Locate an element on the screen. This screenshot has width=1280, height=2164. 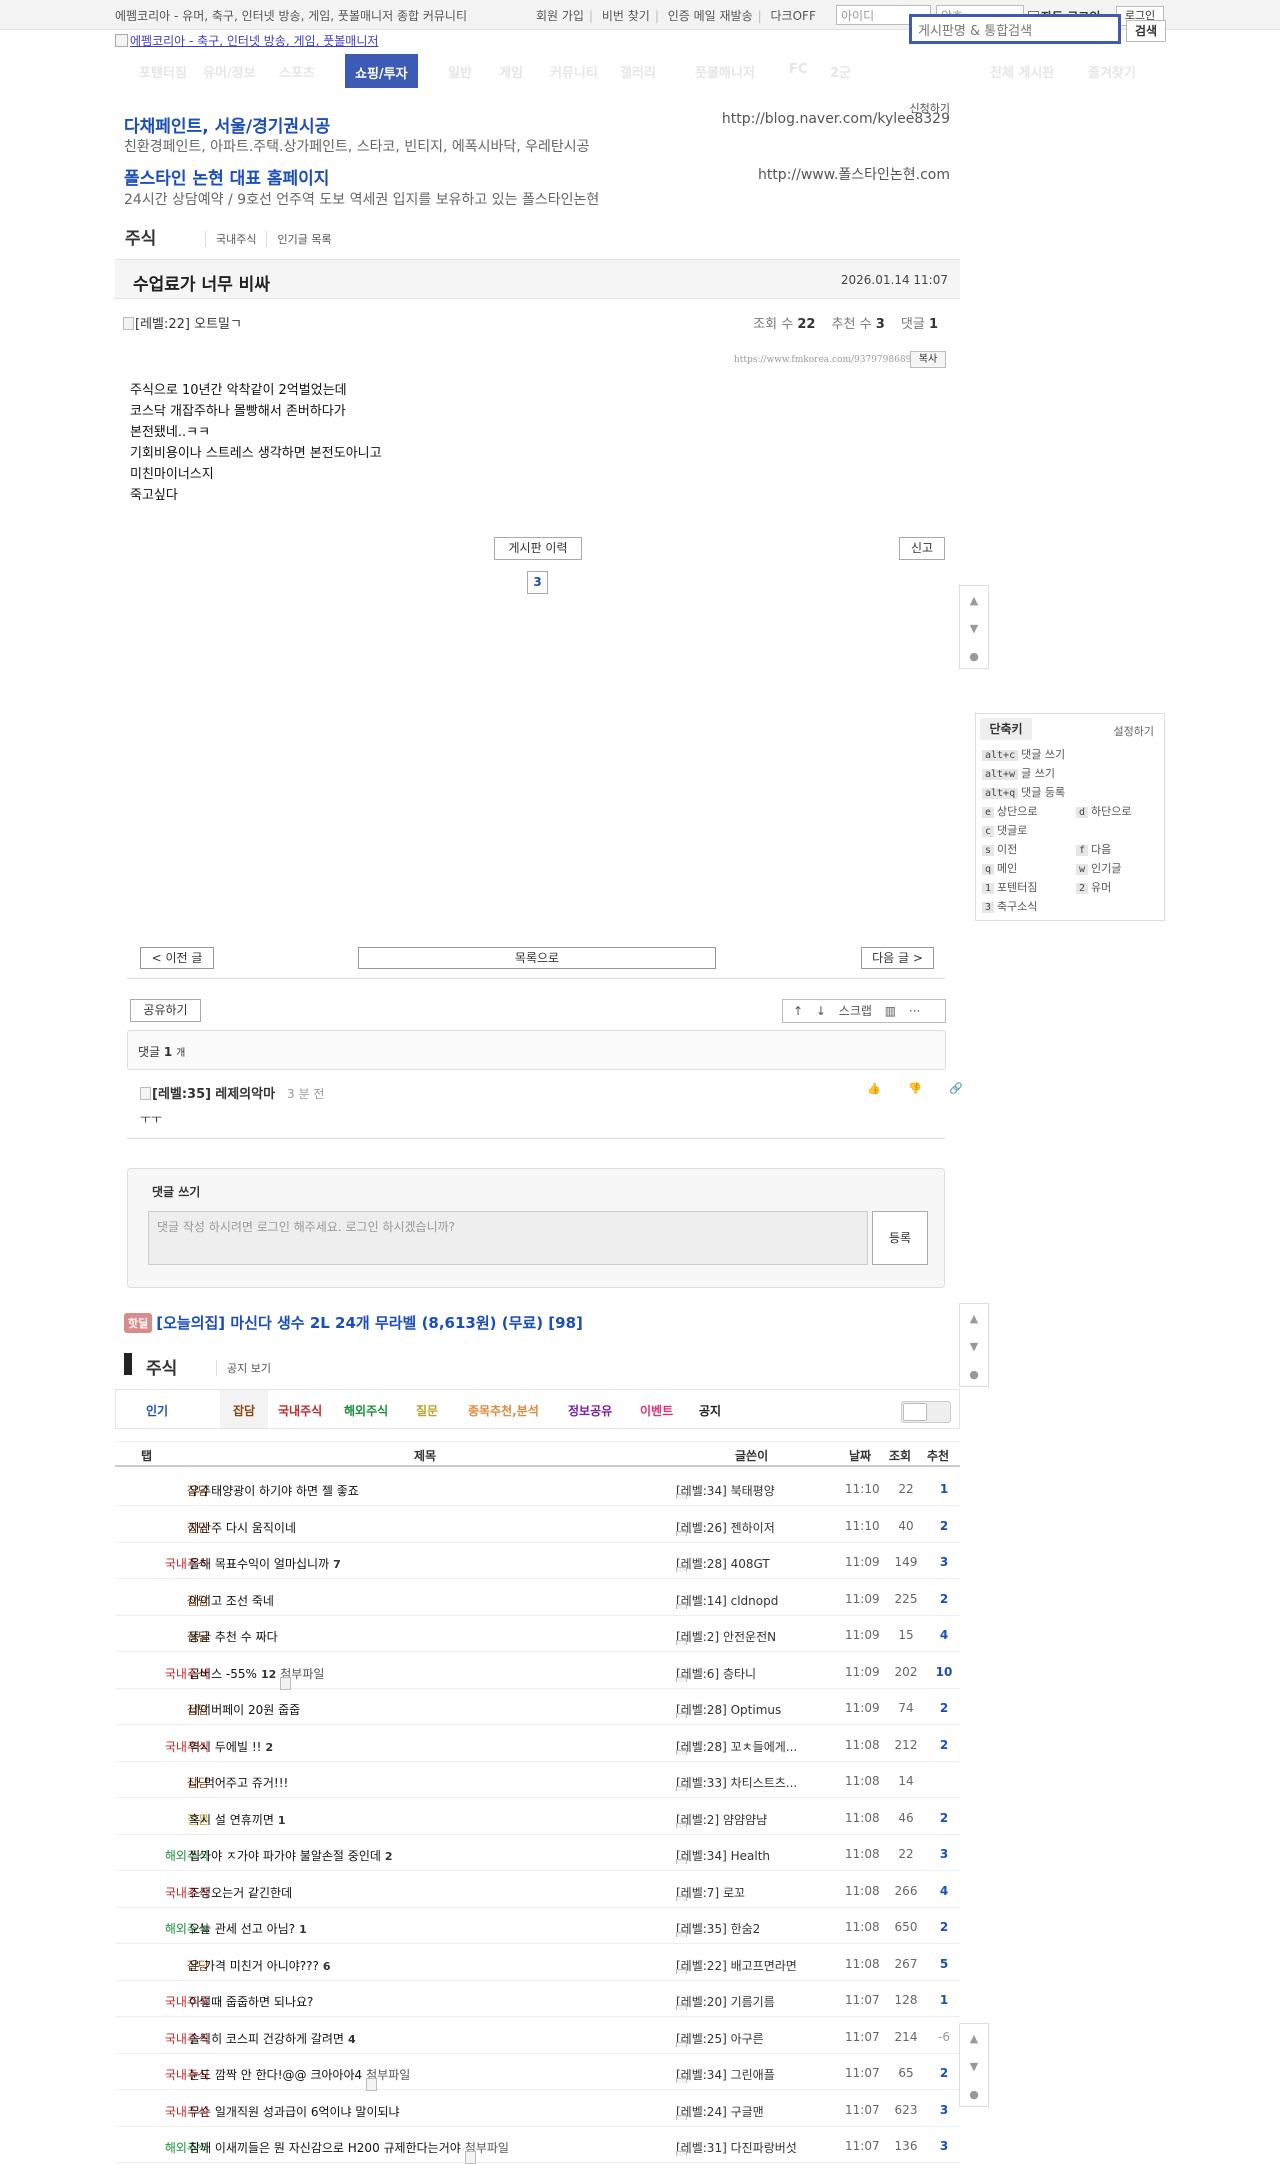
row-title-text: 무슨 일개직원 성과급이 6억이냐 말이되냐 is located at coordinates (294, 2112).